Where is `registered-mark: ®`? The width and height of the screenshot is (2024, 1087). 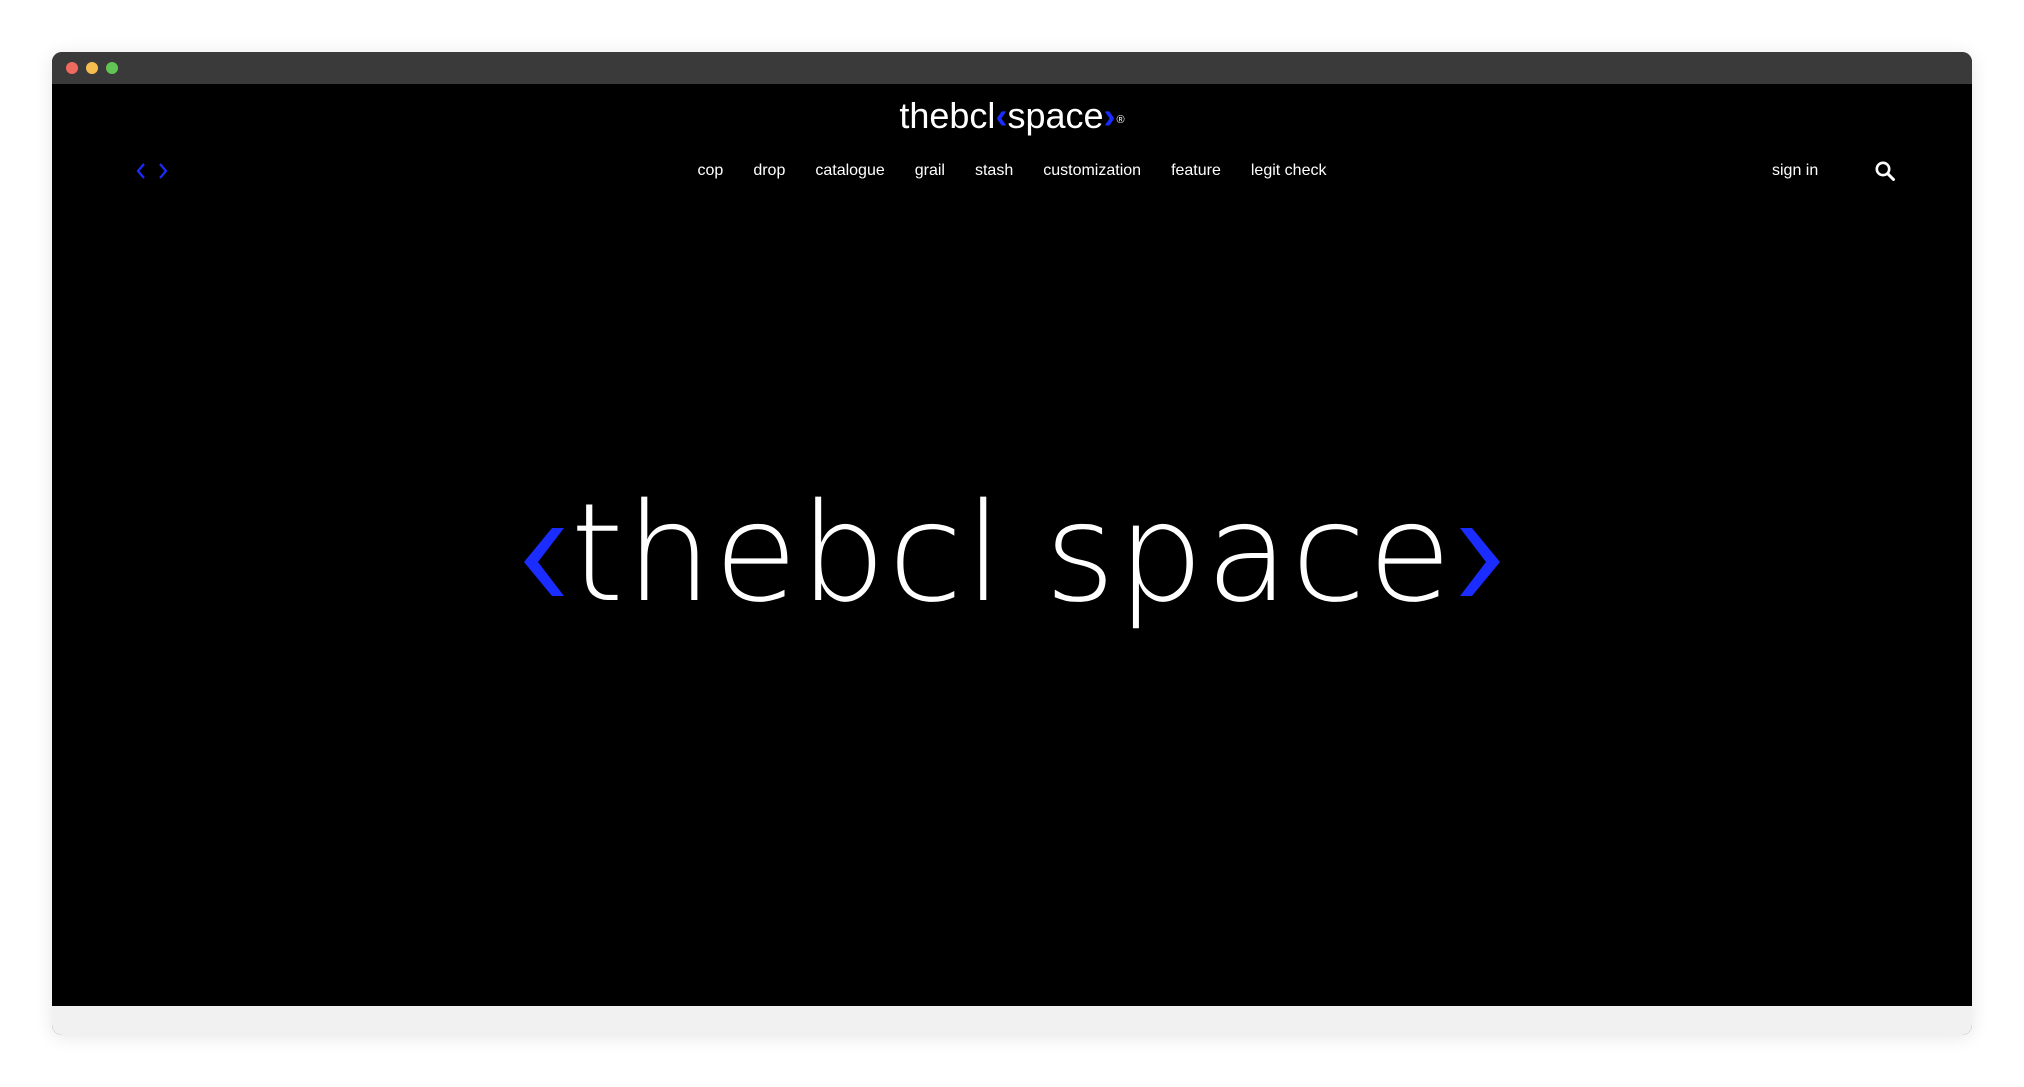 registered-mark: ® is located at coordinates (1120, 120).